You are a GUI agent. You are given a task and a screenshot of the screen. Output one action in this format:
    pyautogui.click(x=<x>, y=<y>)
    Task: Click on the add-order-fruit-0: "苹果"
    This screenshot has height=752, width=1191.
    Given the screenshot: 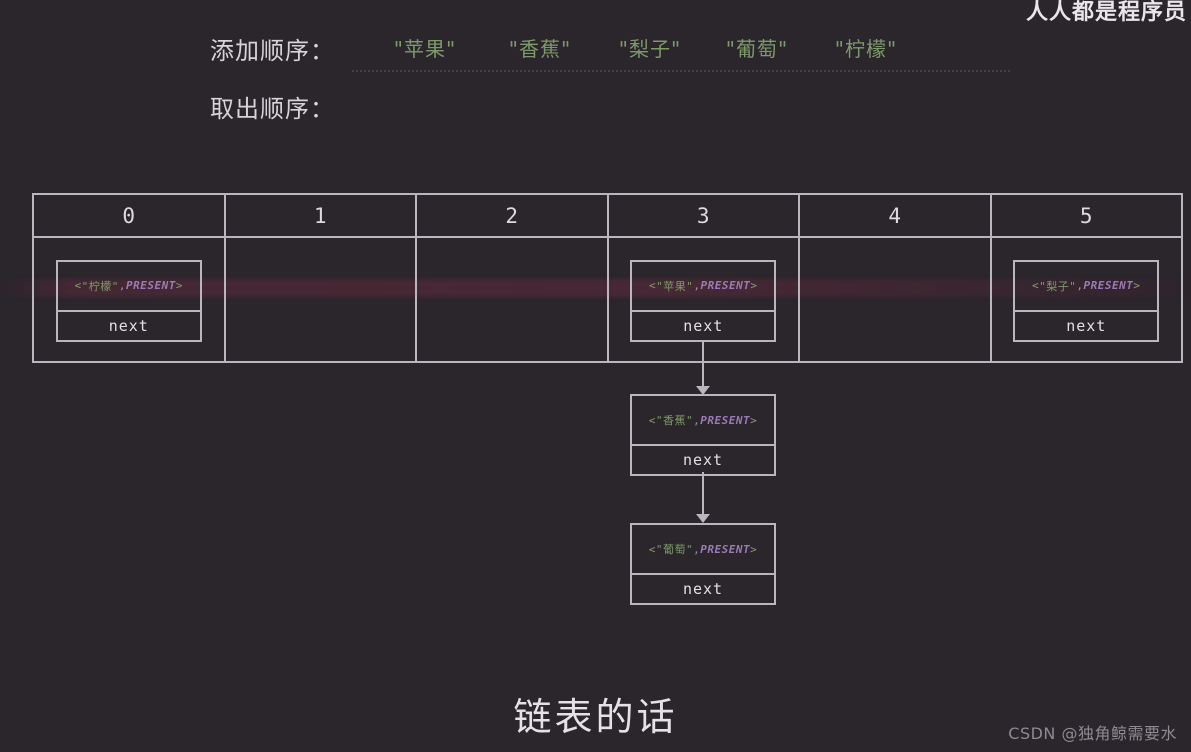 What is the action you would take?
    pyautogui.click(x=425, y=49)
    